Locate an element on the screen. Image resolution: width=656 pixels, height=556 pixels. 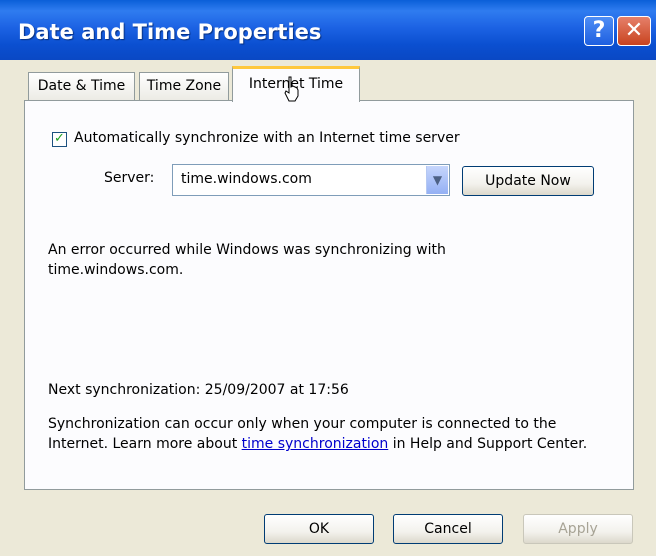
chevron-down-icon: ▼ is located at coordinates (437, 180).